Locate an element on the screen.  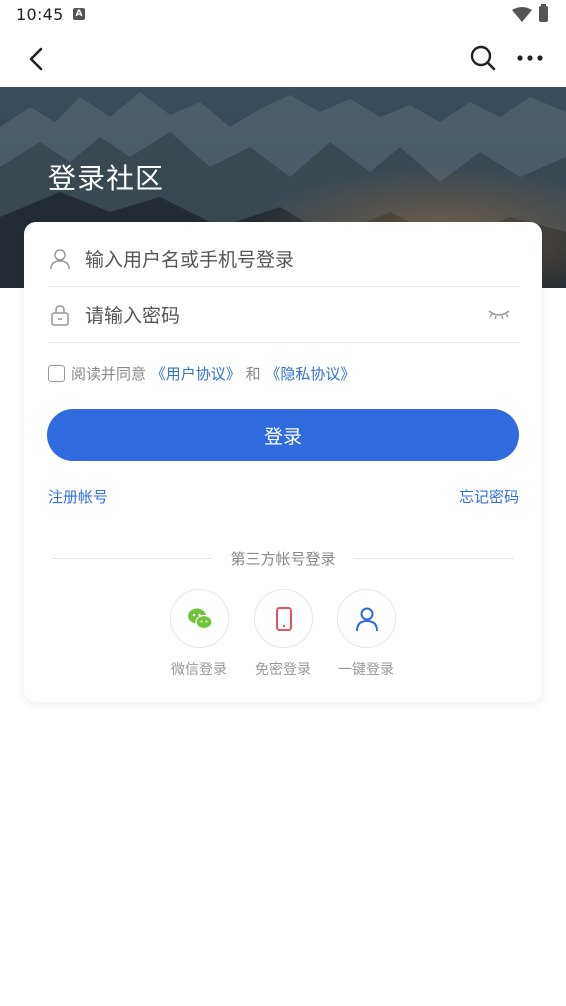
search-icon is located at coordinates (483, 58).